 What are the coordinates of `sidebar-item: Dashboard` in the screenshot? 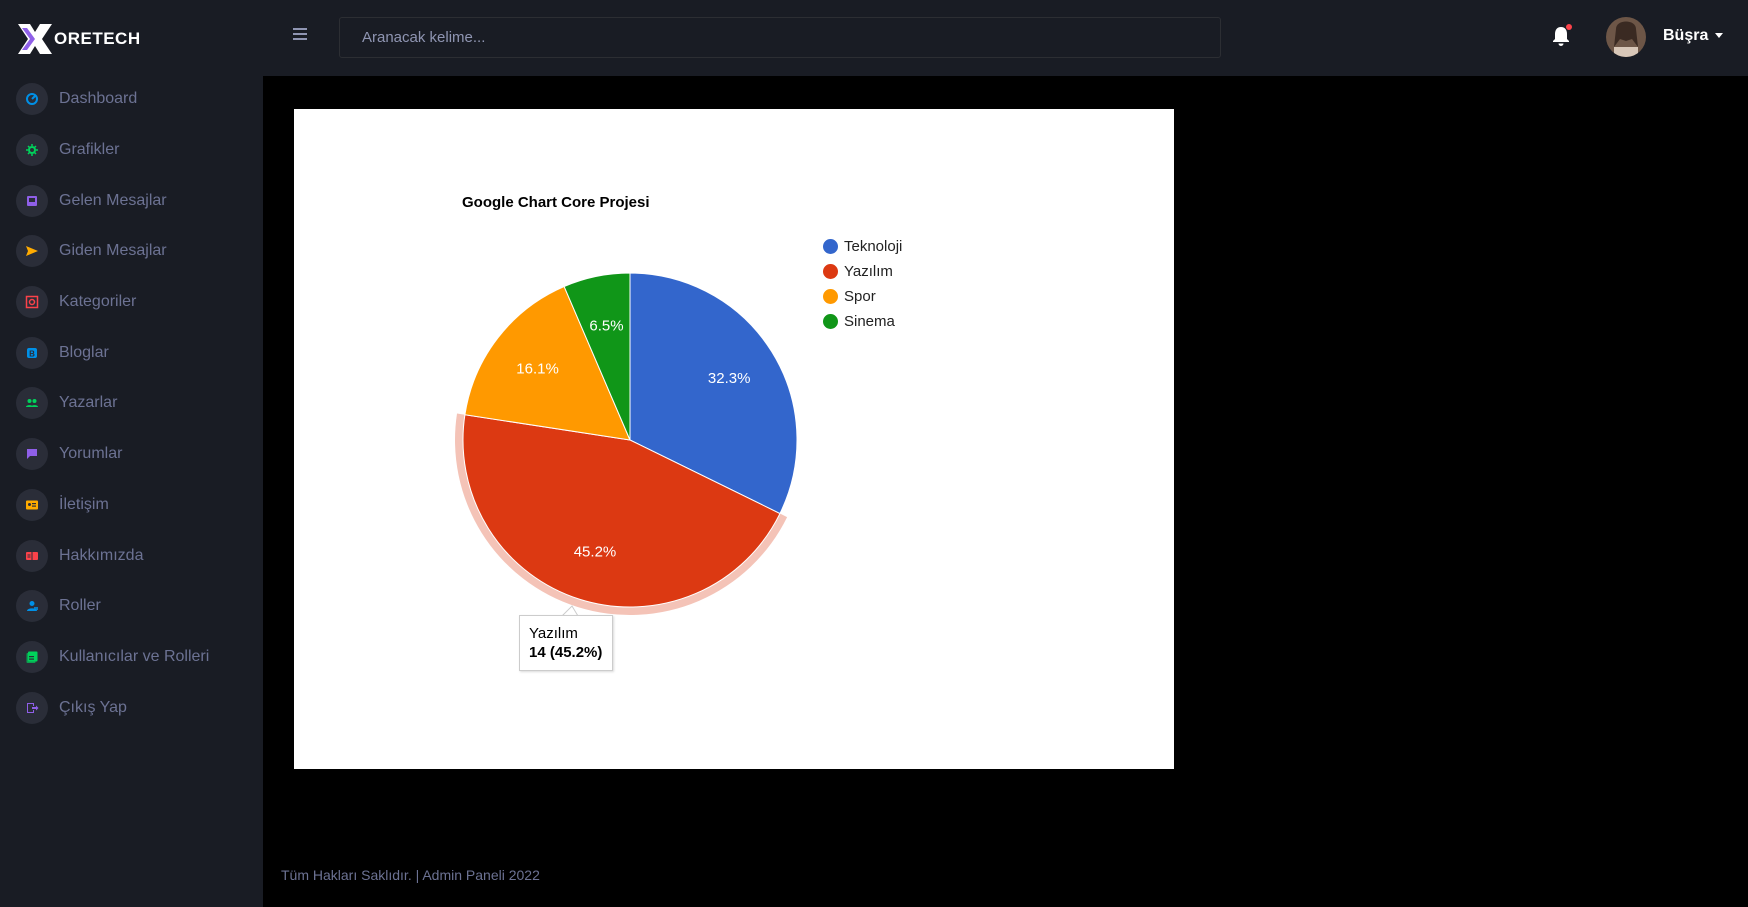 It's located at (131, 99).